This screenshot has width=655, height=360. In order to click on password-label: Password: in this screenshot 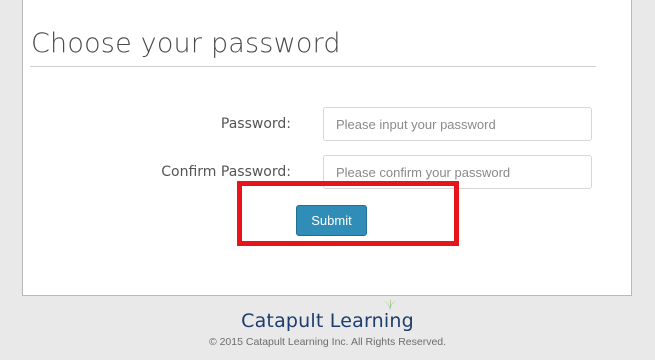, I will do `click(255, 124)`.